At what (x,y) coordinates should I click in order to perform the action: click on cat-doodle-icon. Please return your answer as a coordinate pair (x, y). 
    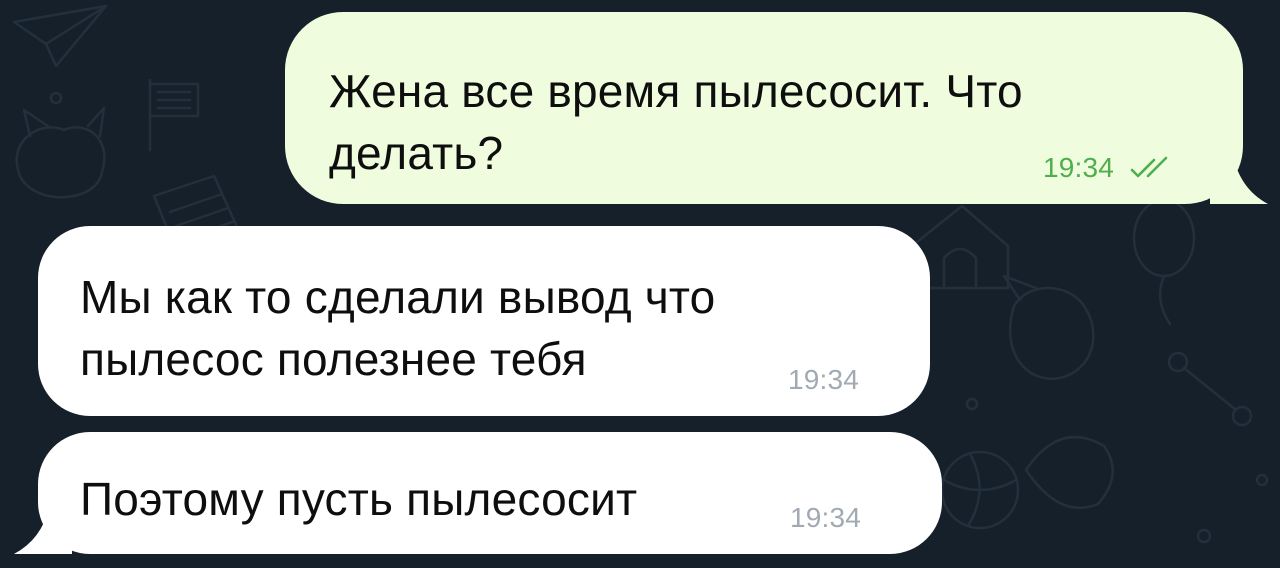
    Looking at the image, I should click on (60, 152).